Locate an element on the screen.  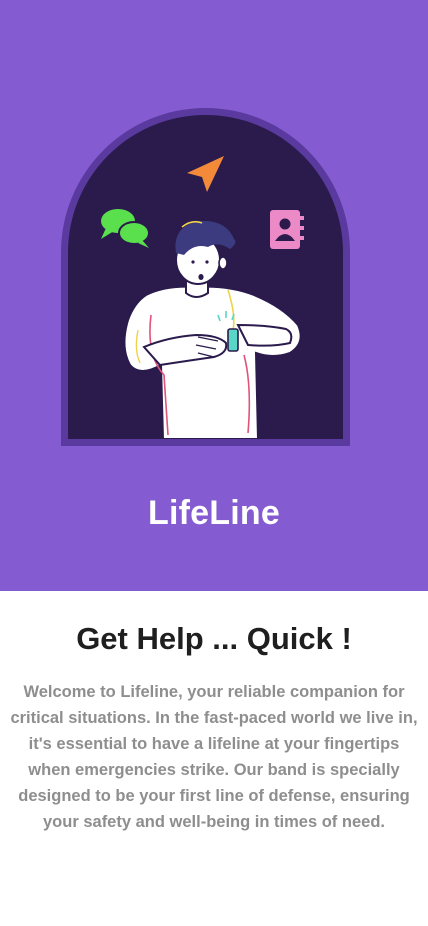
person-checking-smartwatch-illustration is located at coordinates (202, 297).